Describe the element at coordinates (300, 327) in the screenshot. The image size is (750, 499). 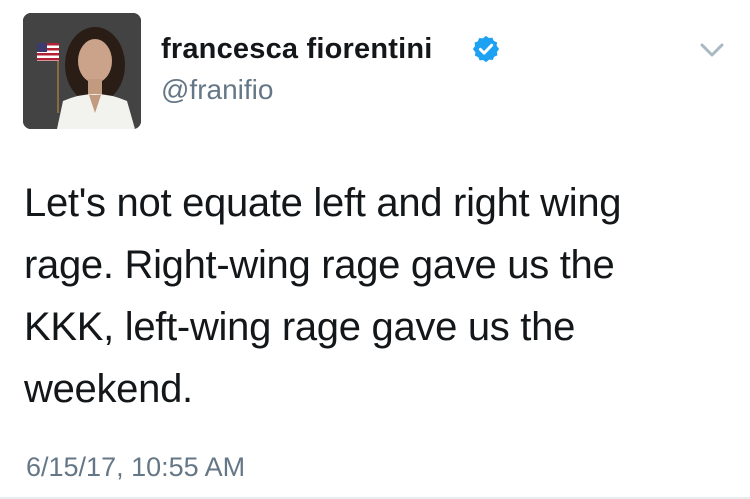
I see `tweet-text-line: KKK, left-wing rage gave us the` at that location.